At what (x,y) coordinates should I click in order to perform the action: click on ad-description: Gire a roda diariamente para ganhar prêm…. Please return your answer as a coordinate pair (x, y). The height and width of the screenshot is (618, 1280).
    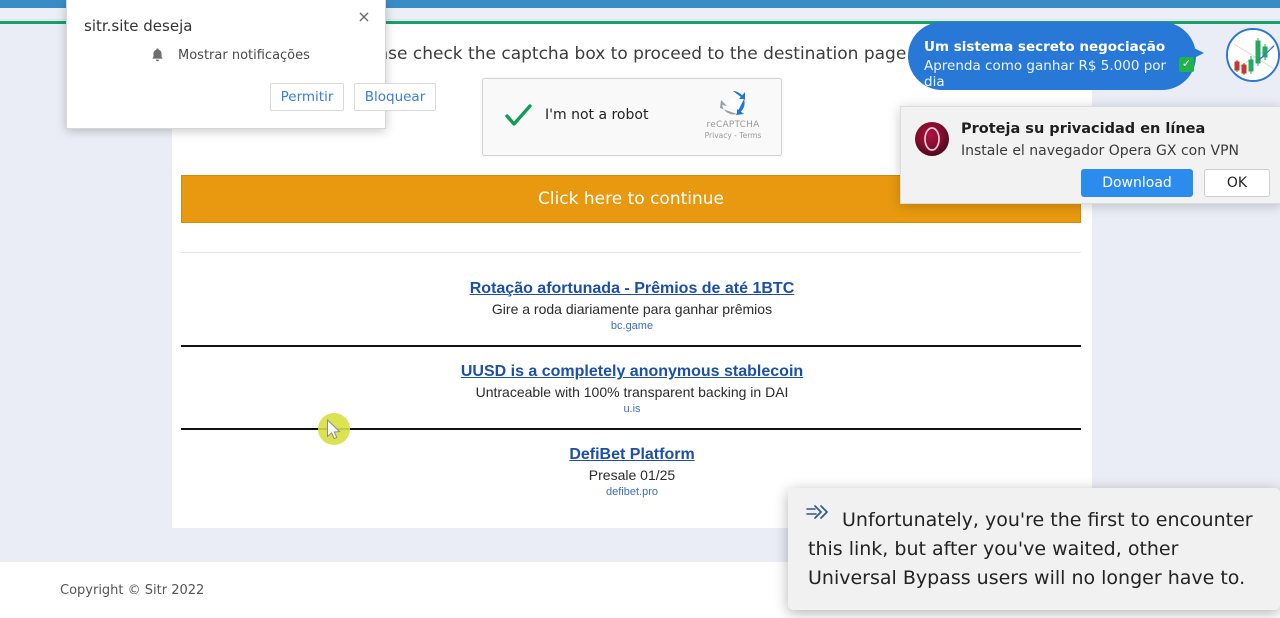
    Looking at the image, I should click on (632, 309).